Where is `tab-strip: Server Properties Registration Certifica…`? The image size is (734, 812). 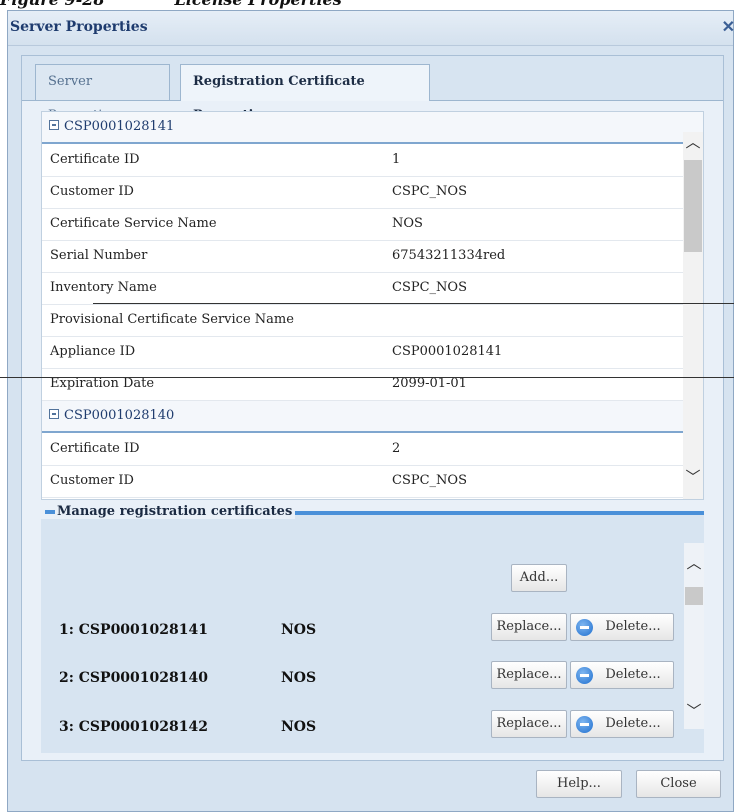 tab-strip: Server Properties Registration Certifica… is located at coordinates (372, 89).